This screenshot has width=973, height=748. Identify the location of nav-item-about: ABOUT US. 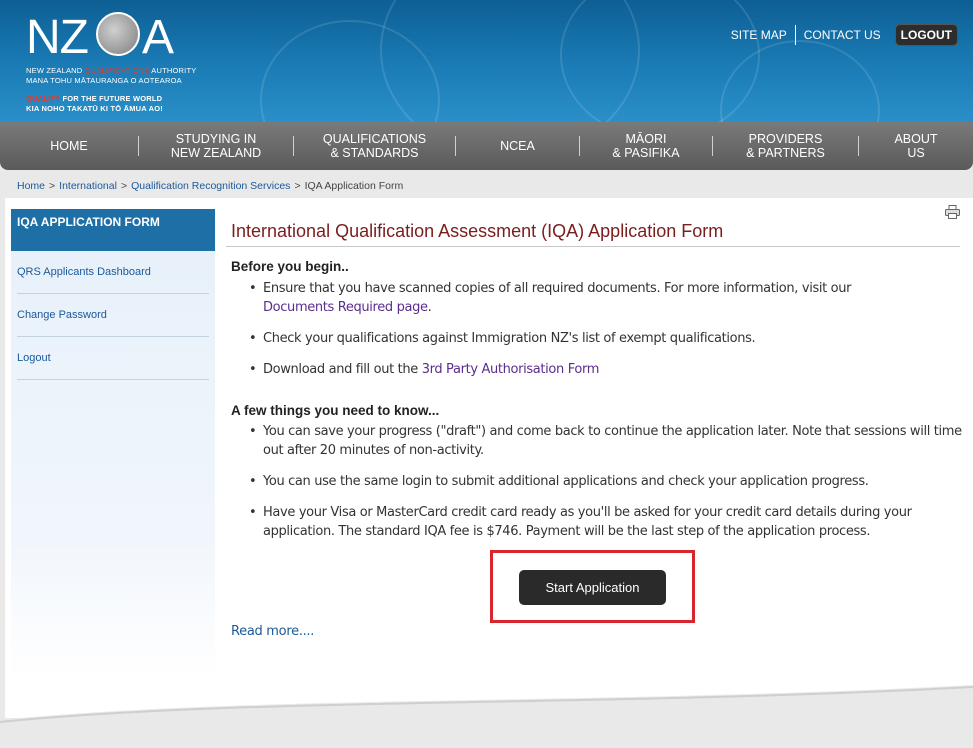
(916, 146).